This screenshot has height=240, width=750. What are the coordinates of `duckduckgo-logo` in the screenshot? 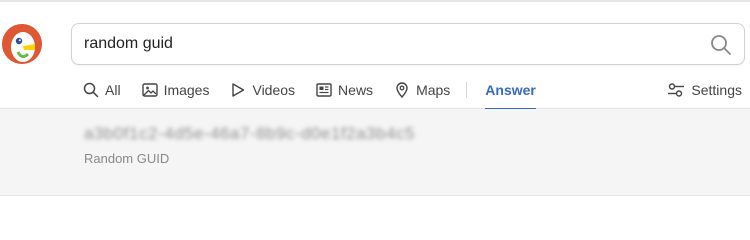 It's located at (22, 44).